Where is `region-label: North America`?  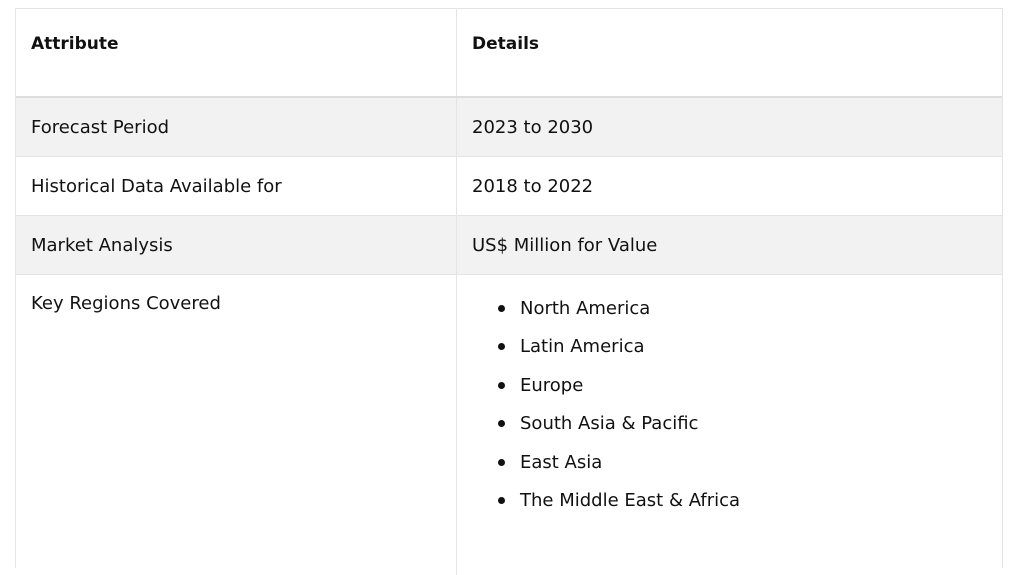
region-label: North America is located at coordinates (585, 308).